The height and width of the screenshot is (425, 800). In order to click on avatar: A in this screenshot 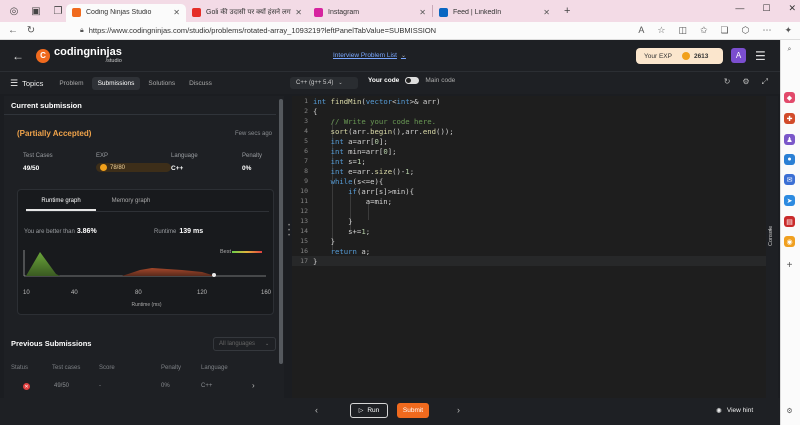, I will do `click(738, 55)`.